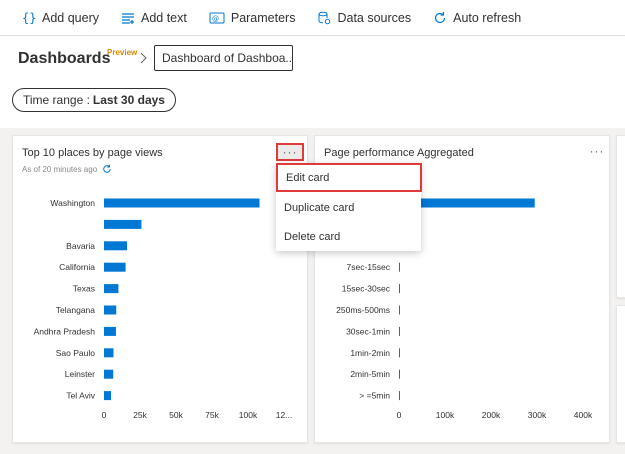 This screenshot has height=454, width=625. I want to click on y-tick-label: Sao Paulo, so click(75, 353).